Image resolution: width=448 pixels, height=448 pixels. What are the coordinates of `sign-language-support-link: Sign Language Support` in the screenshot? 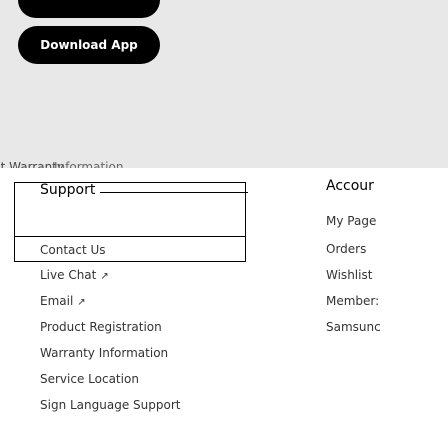 It's located at (110, 405).